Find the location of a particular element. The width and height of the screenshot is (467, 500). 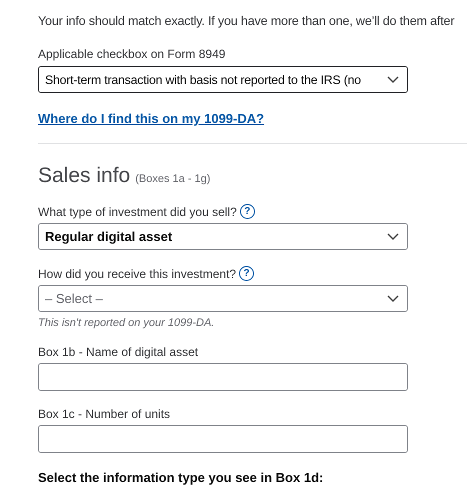

intro-text: Your info should match exactly. If you have more than one, we’ll do them after is located at coordinates (247, 21).